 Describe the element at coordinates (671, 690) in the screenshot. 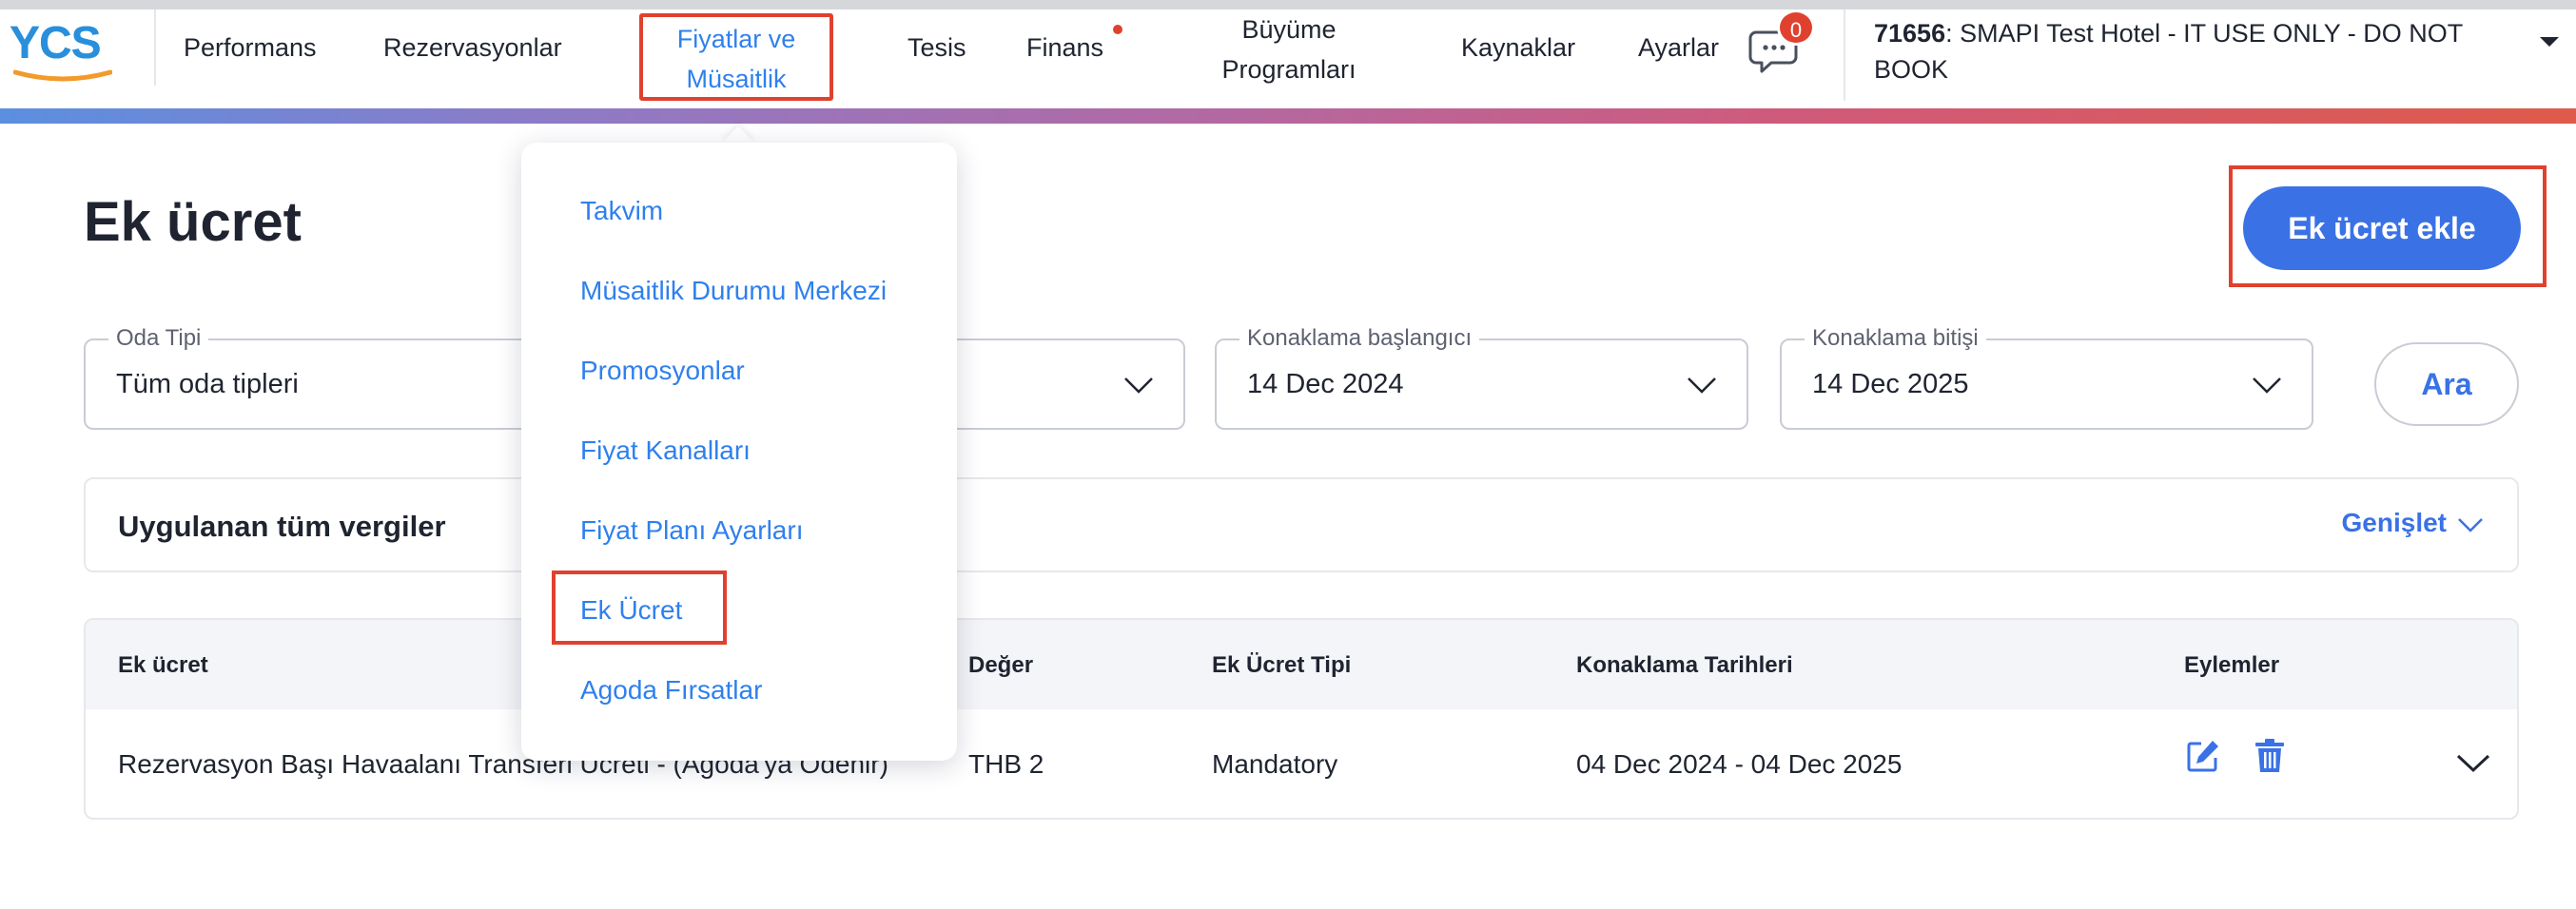

I see `menu-item-agoda-firsatlar: Agoda Fırsatlar` at that location.